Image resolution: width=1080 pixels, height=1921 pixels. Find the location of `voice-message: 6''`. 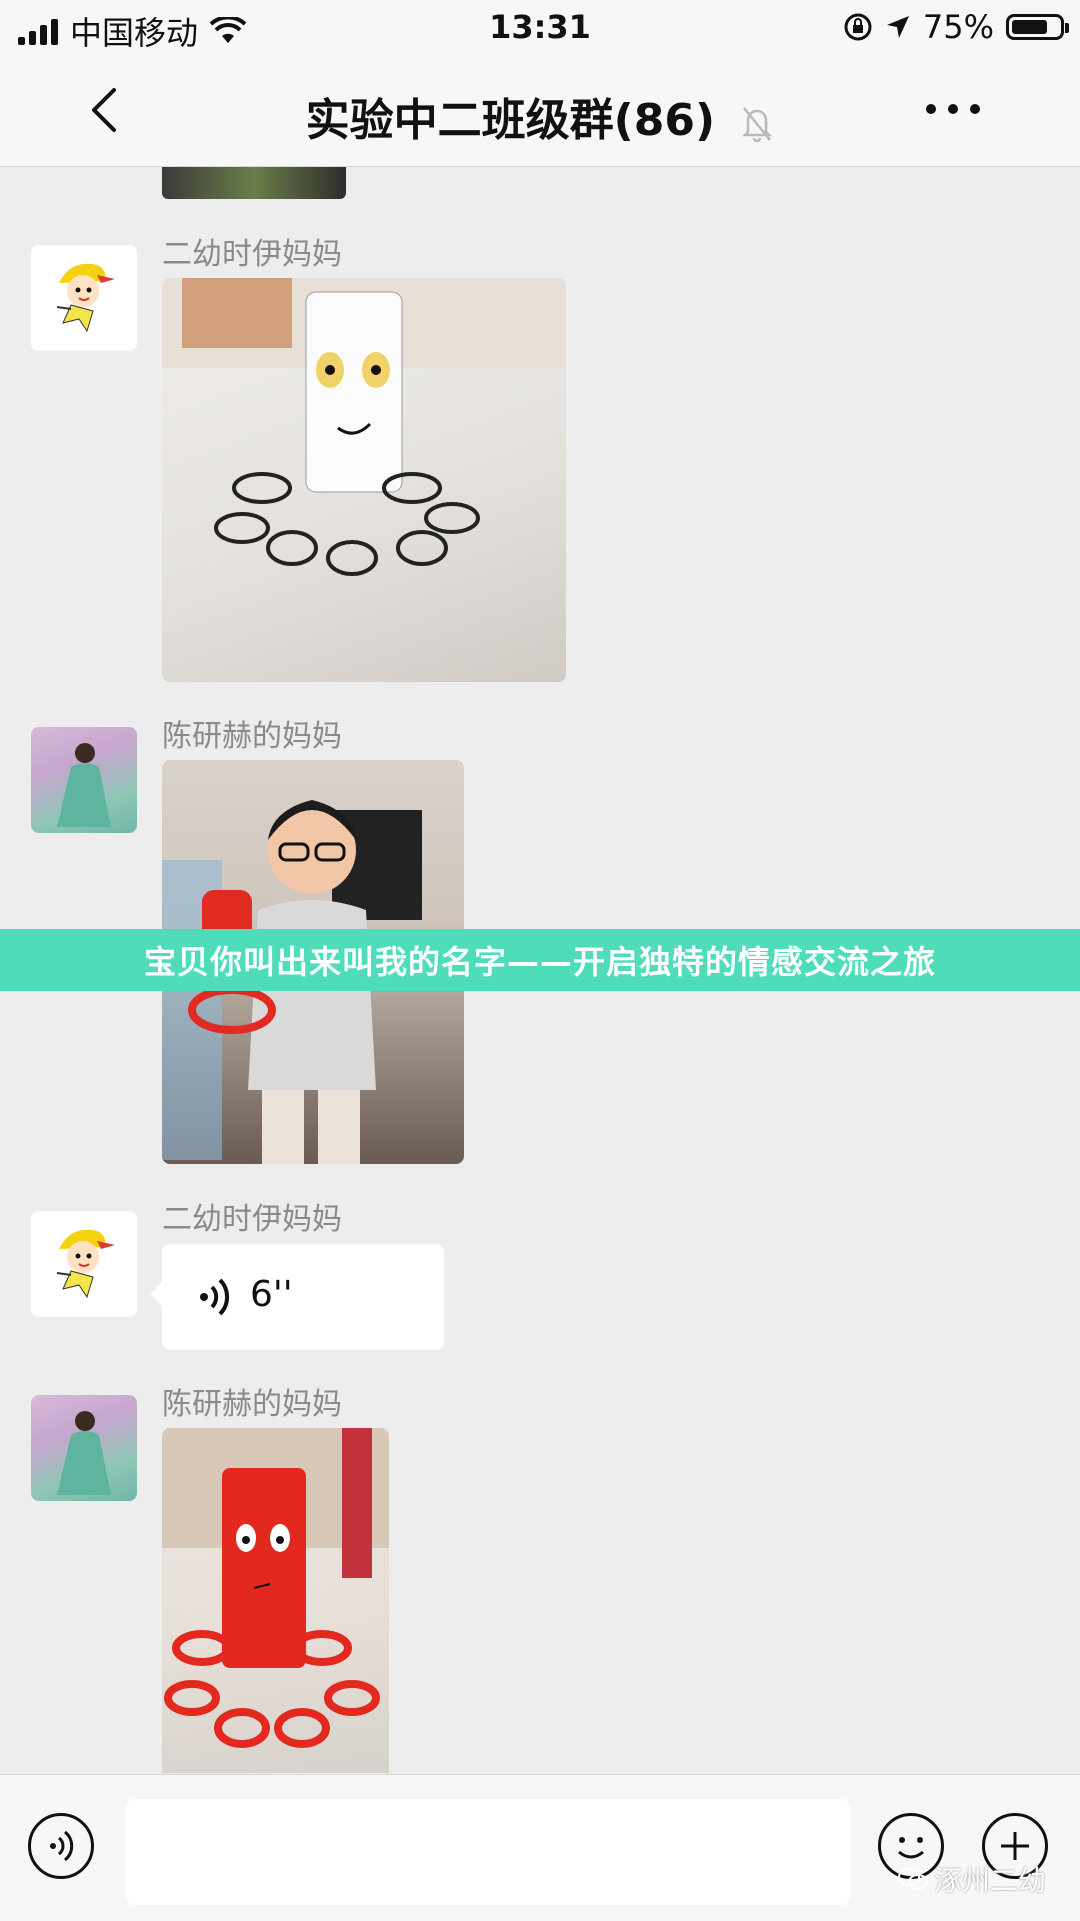

voice-message: 6'' is located at coordinates (297, 1297).